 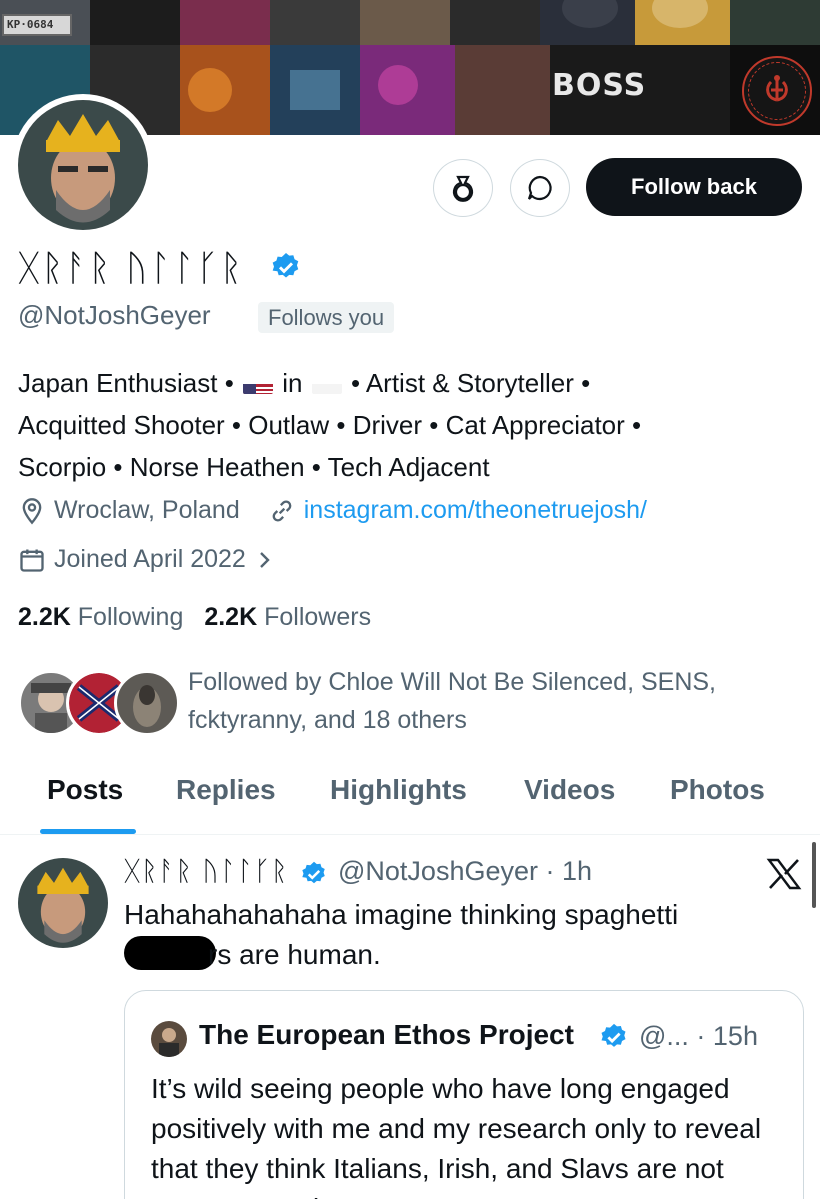 What do you see at coordinates (170, 953) in the screenshot?
I see `redaction-mark` at bounding box center [170, 953].